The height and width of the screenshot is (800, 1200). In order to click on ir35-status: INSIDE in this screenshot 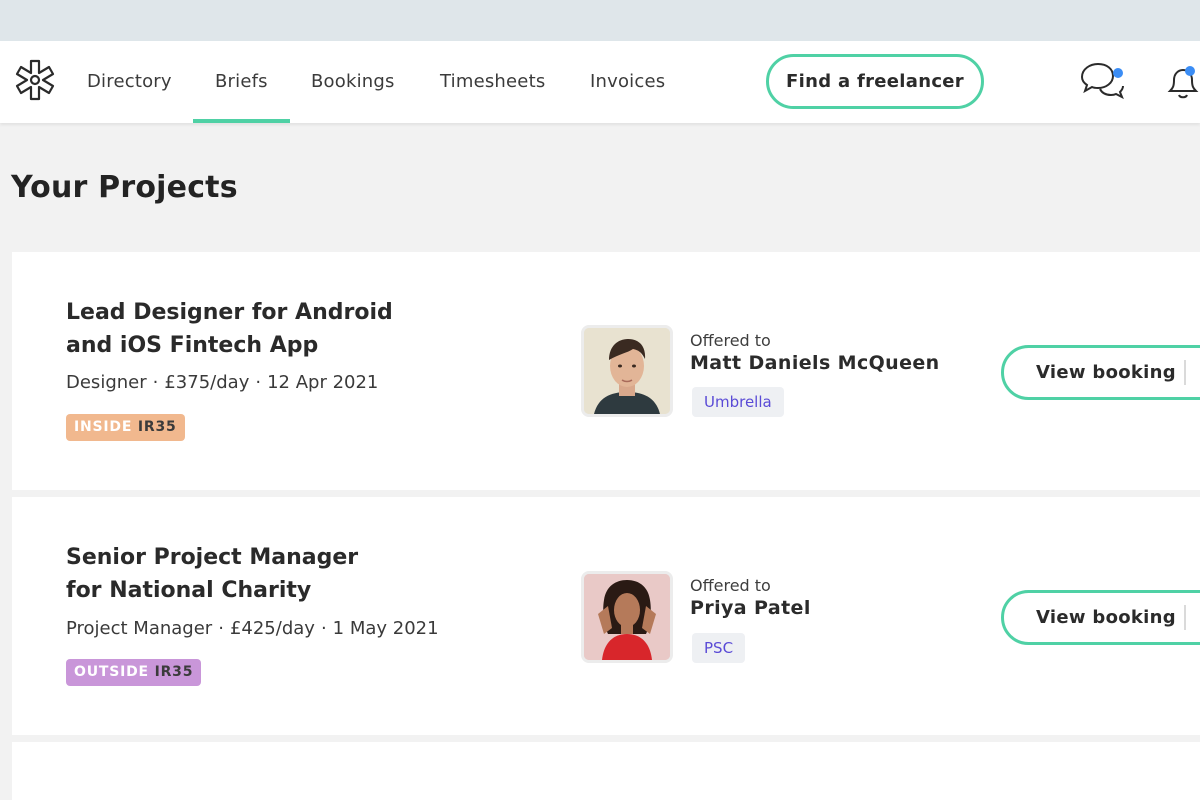, I will do `click(103, 427)`.